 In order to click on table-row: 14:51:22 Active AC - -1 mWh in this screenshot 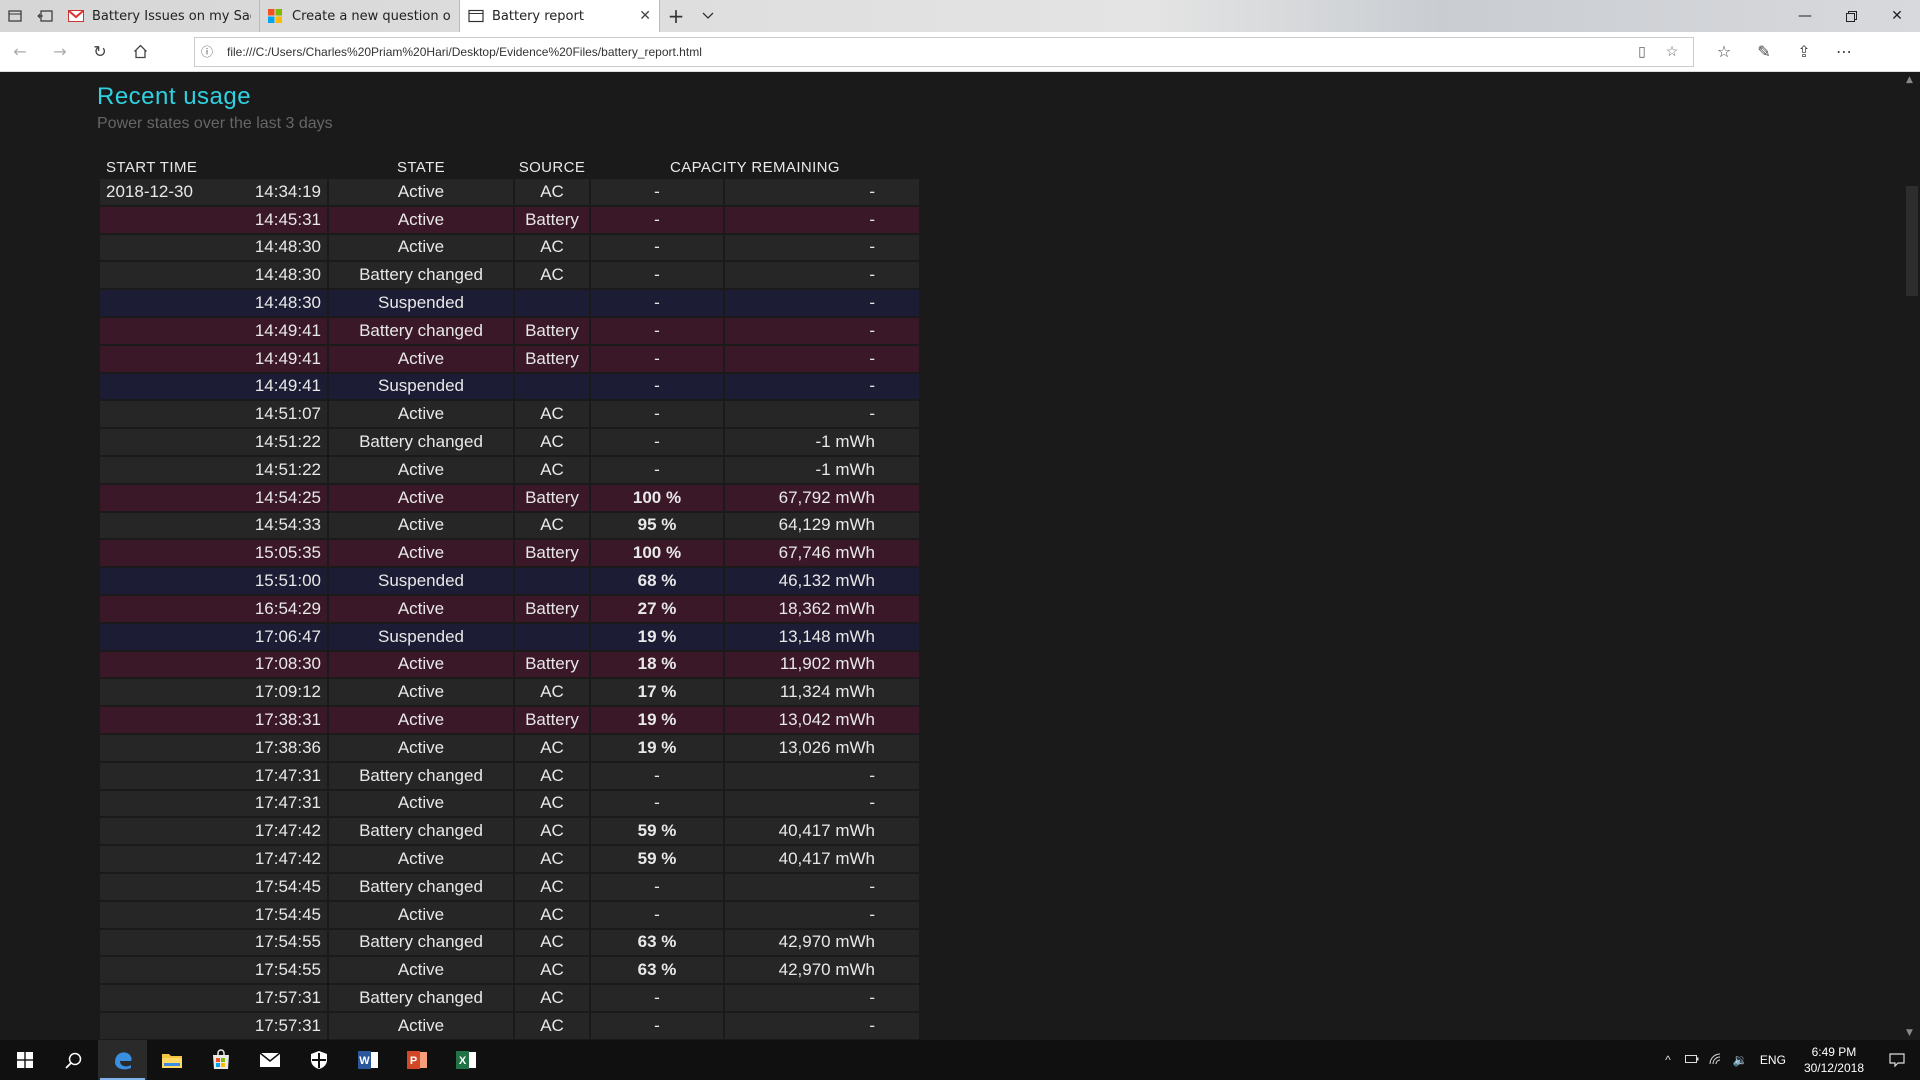, I will do `click(509, 469)`.